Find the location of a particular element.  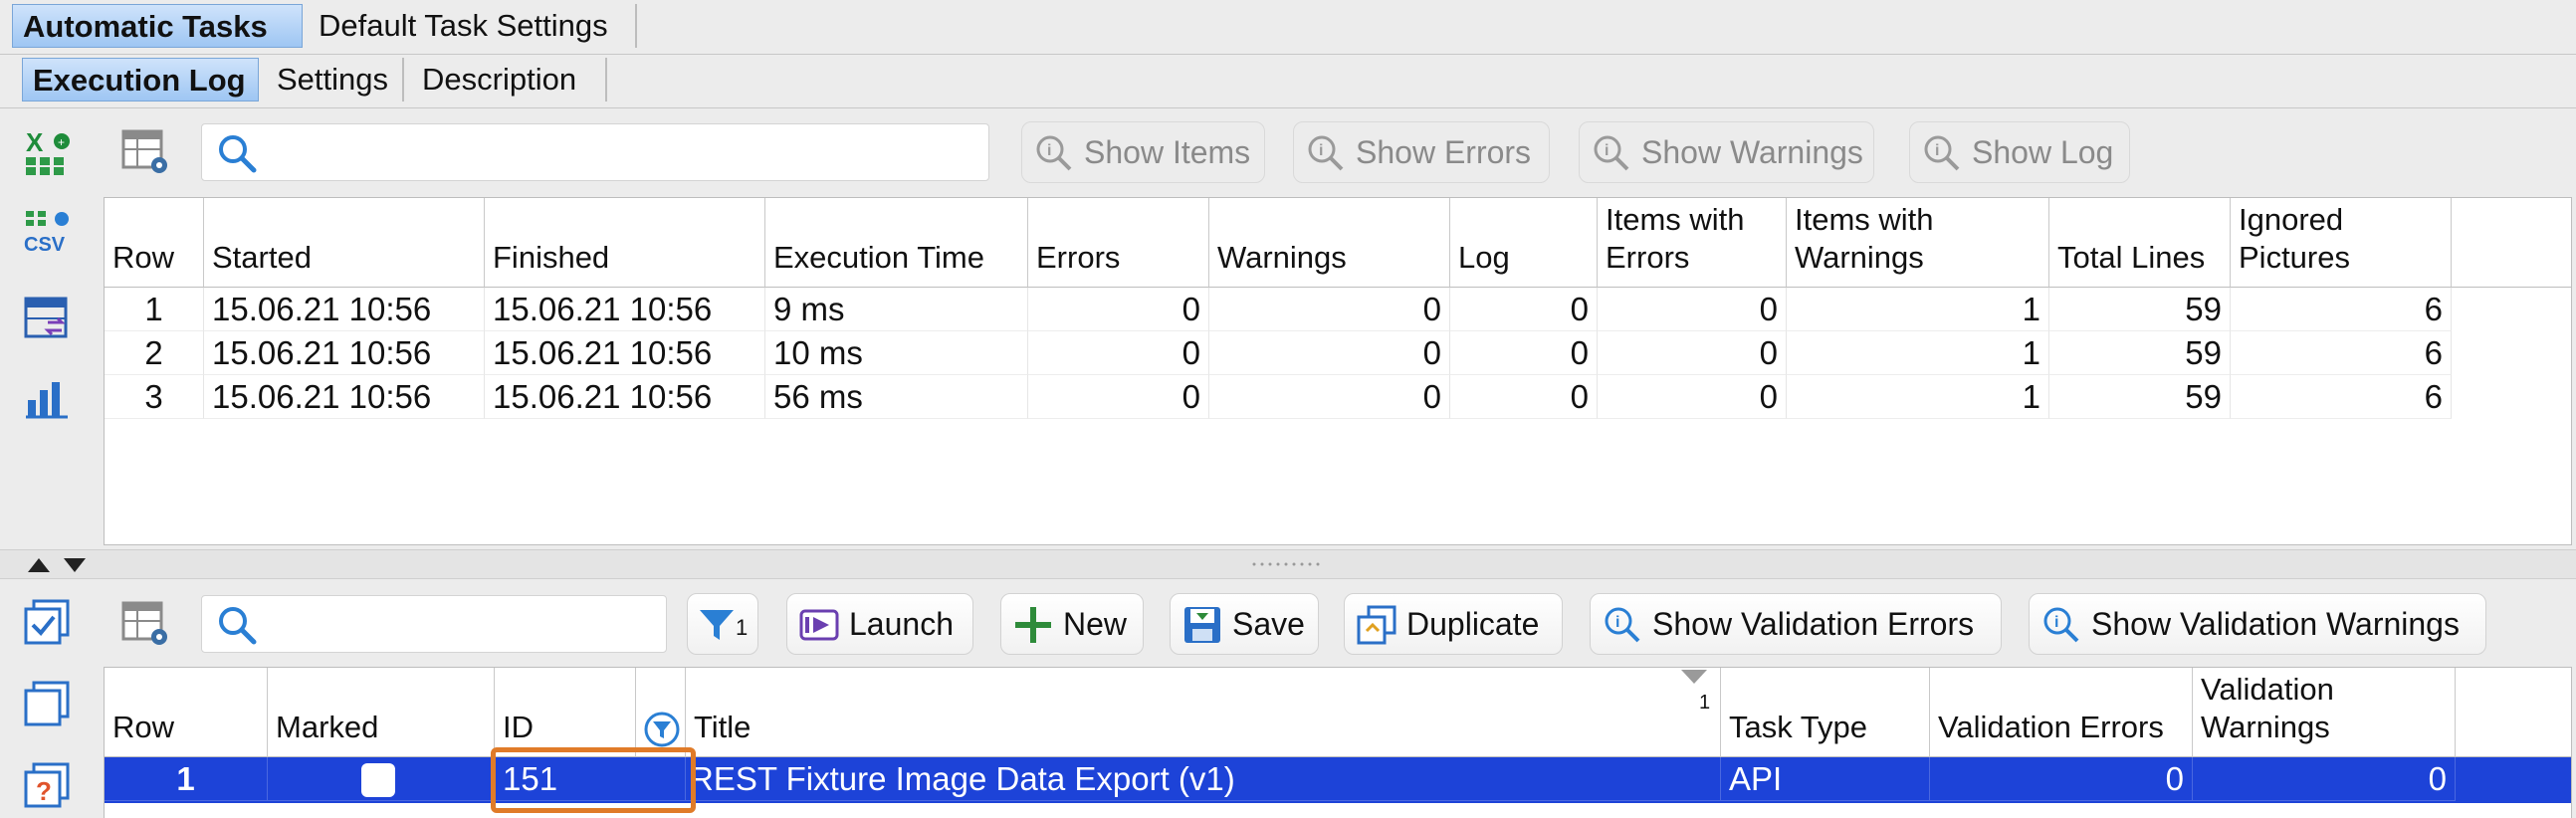

check-all-icon is located at coordinates (48, 623).